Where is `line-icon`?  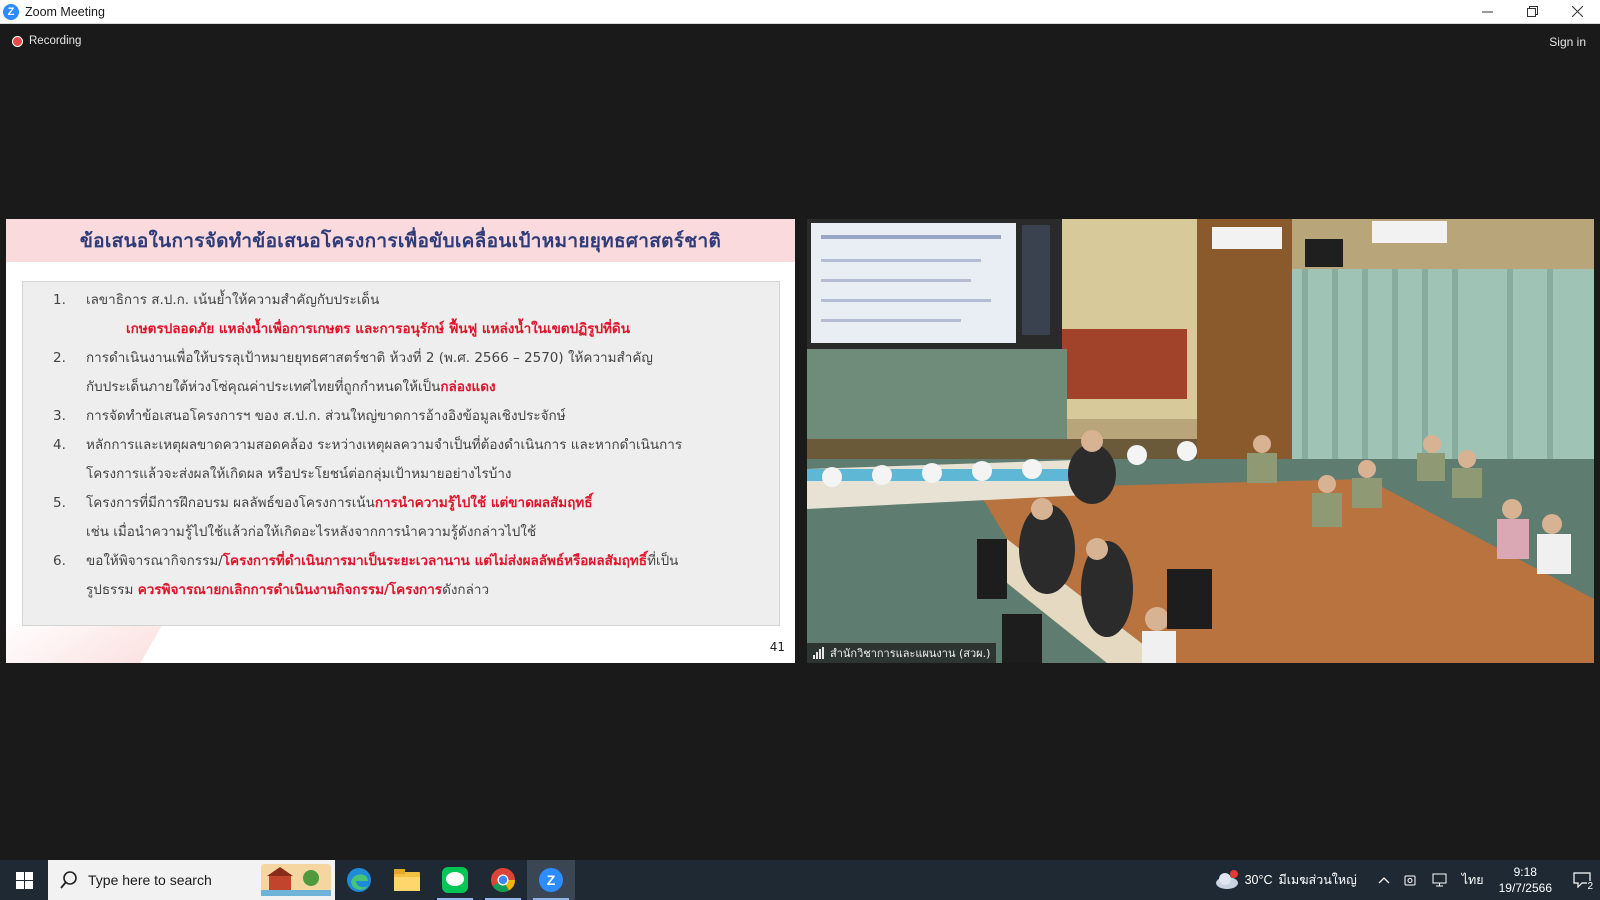
line-icon is located at coordinates (455, 880).